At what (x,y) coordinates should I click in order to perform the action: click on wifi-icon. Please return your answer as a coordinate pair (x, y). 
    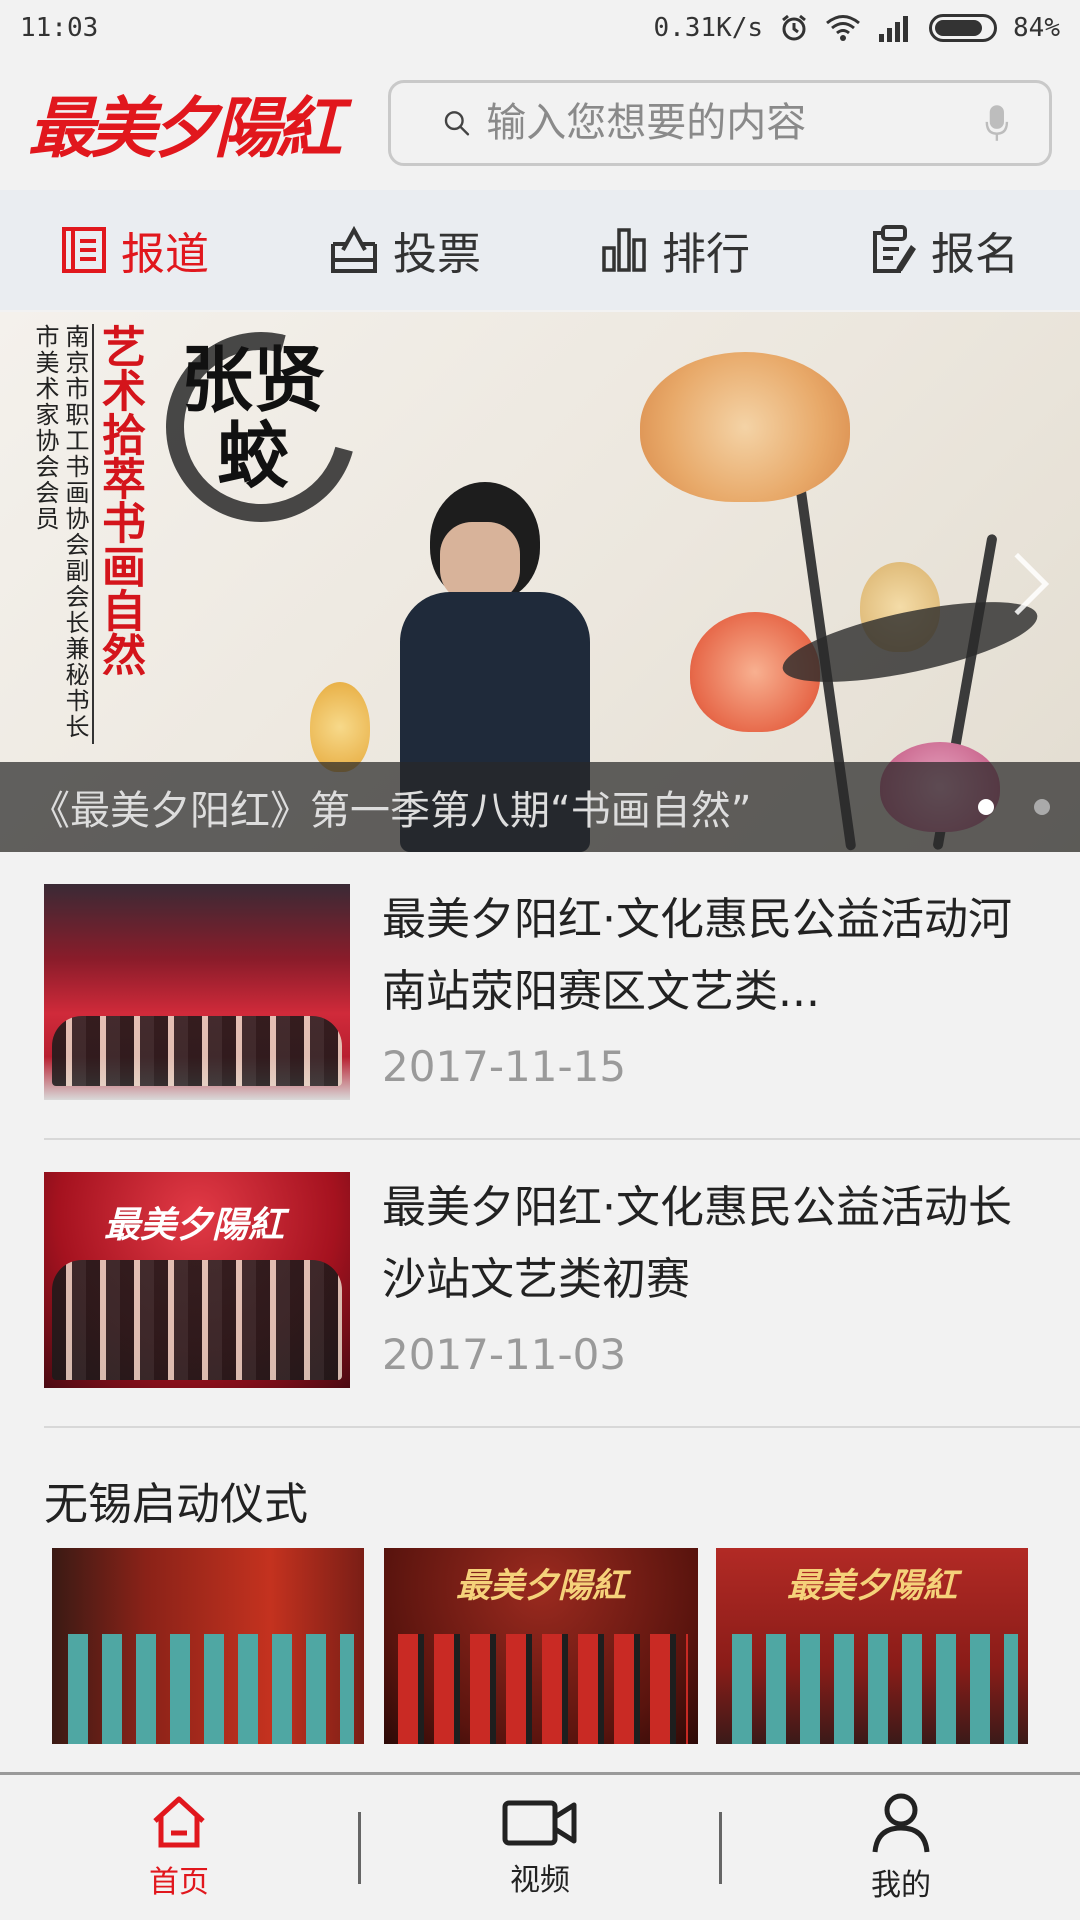
    Looking at the image, I should click on (843, 28).